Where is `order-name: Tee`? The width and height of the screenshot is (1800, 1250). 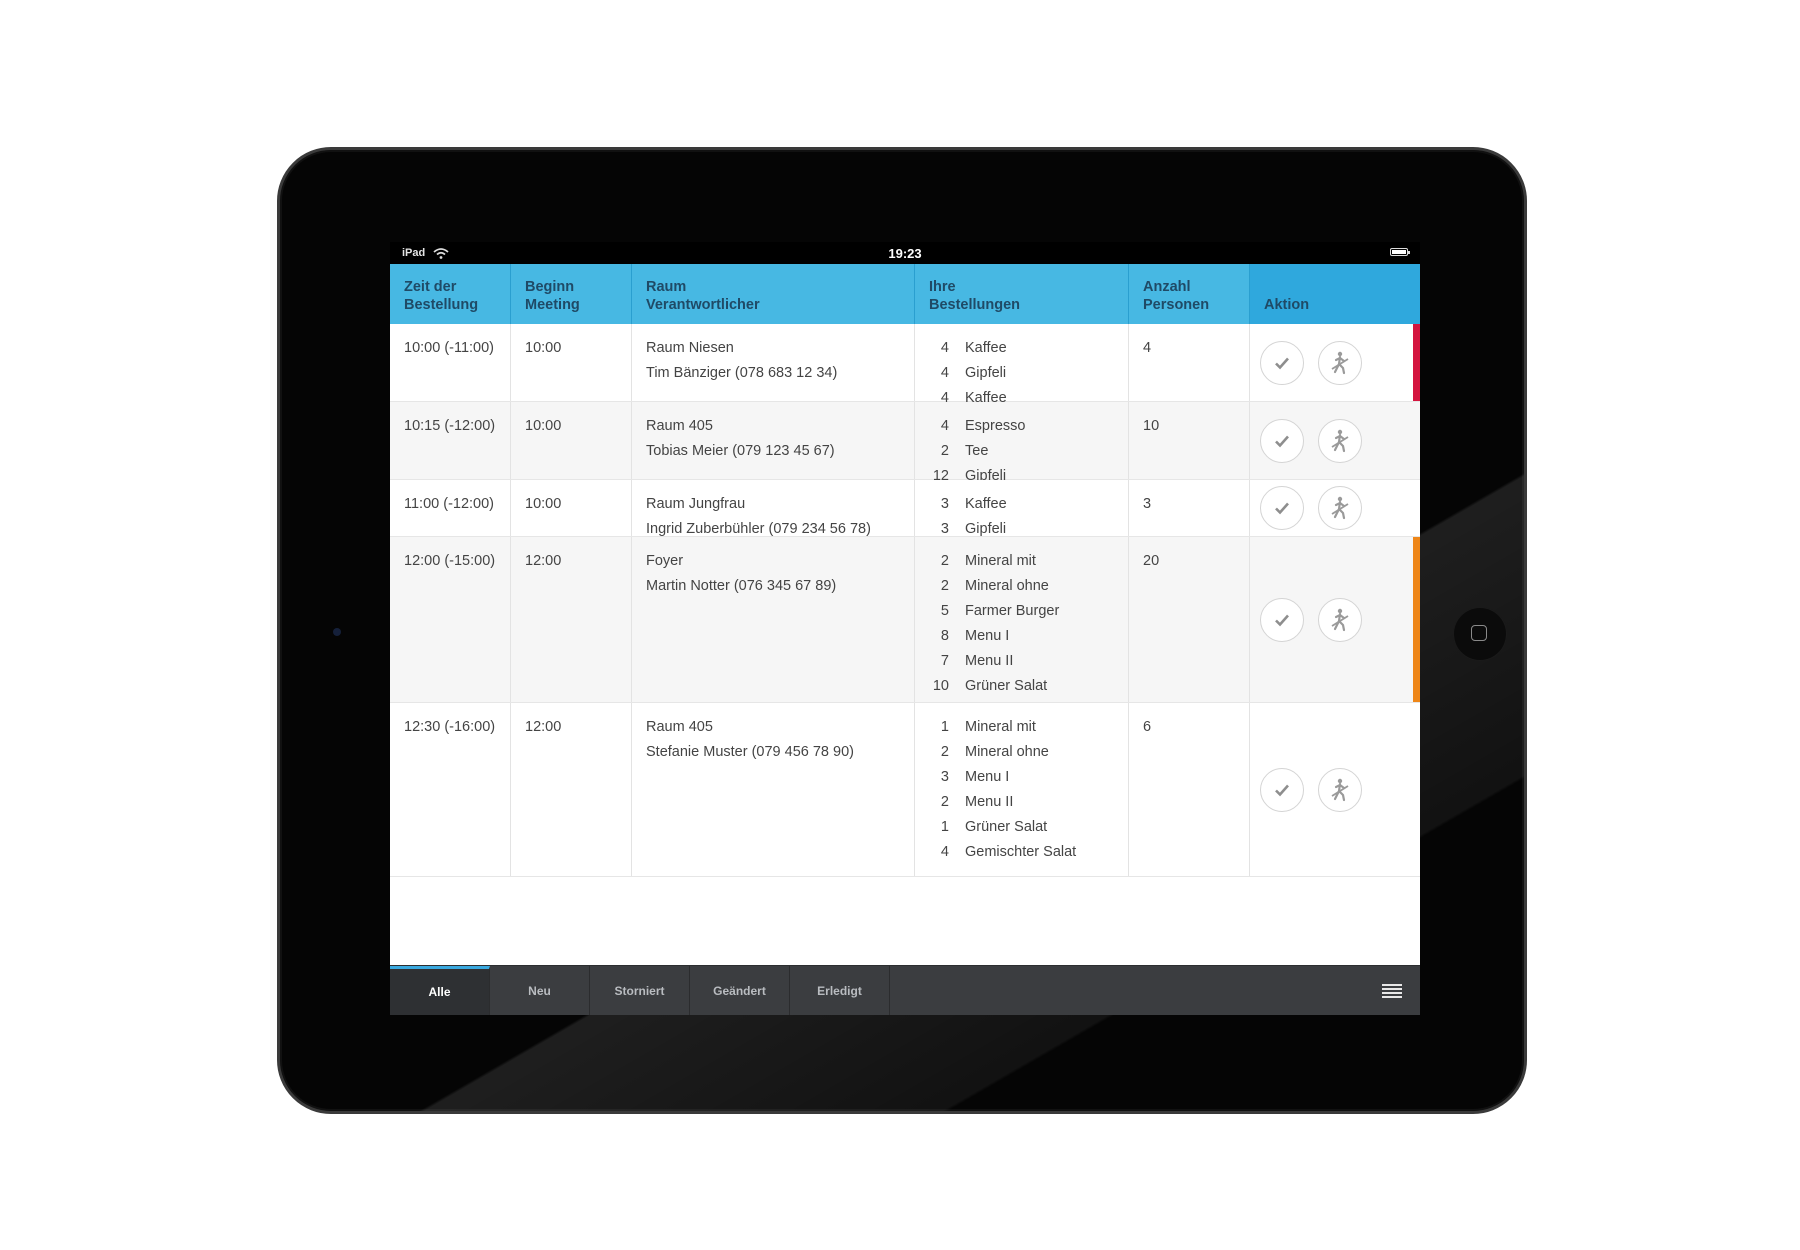 order-name: Tee is located at coordinates (977, 451).